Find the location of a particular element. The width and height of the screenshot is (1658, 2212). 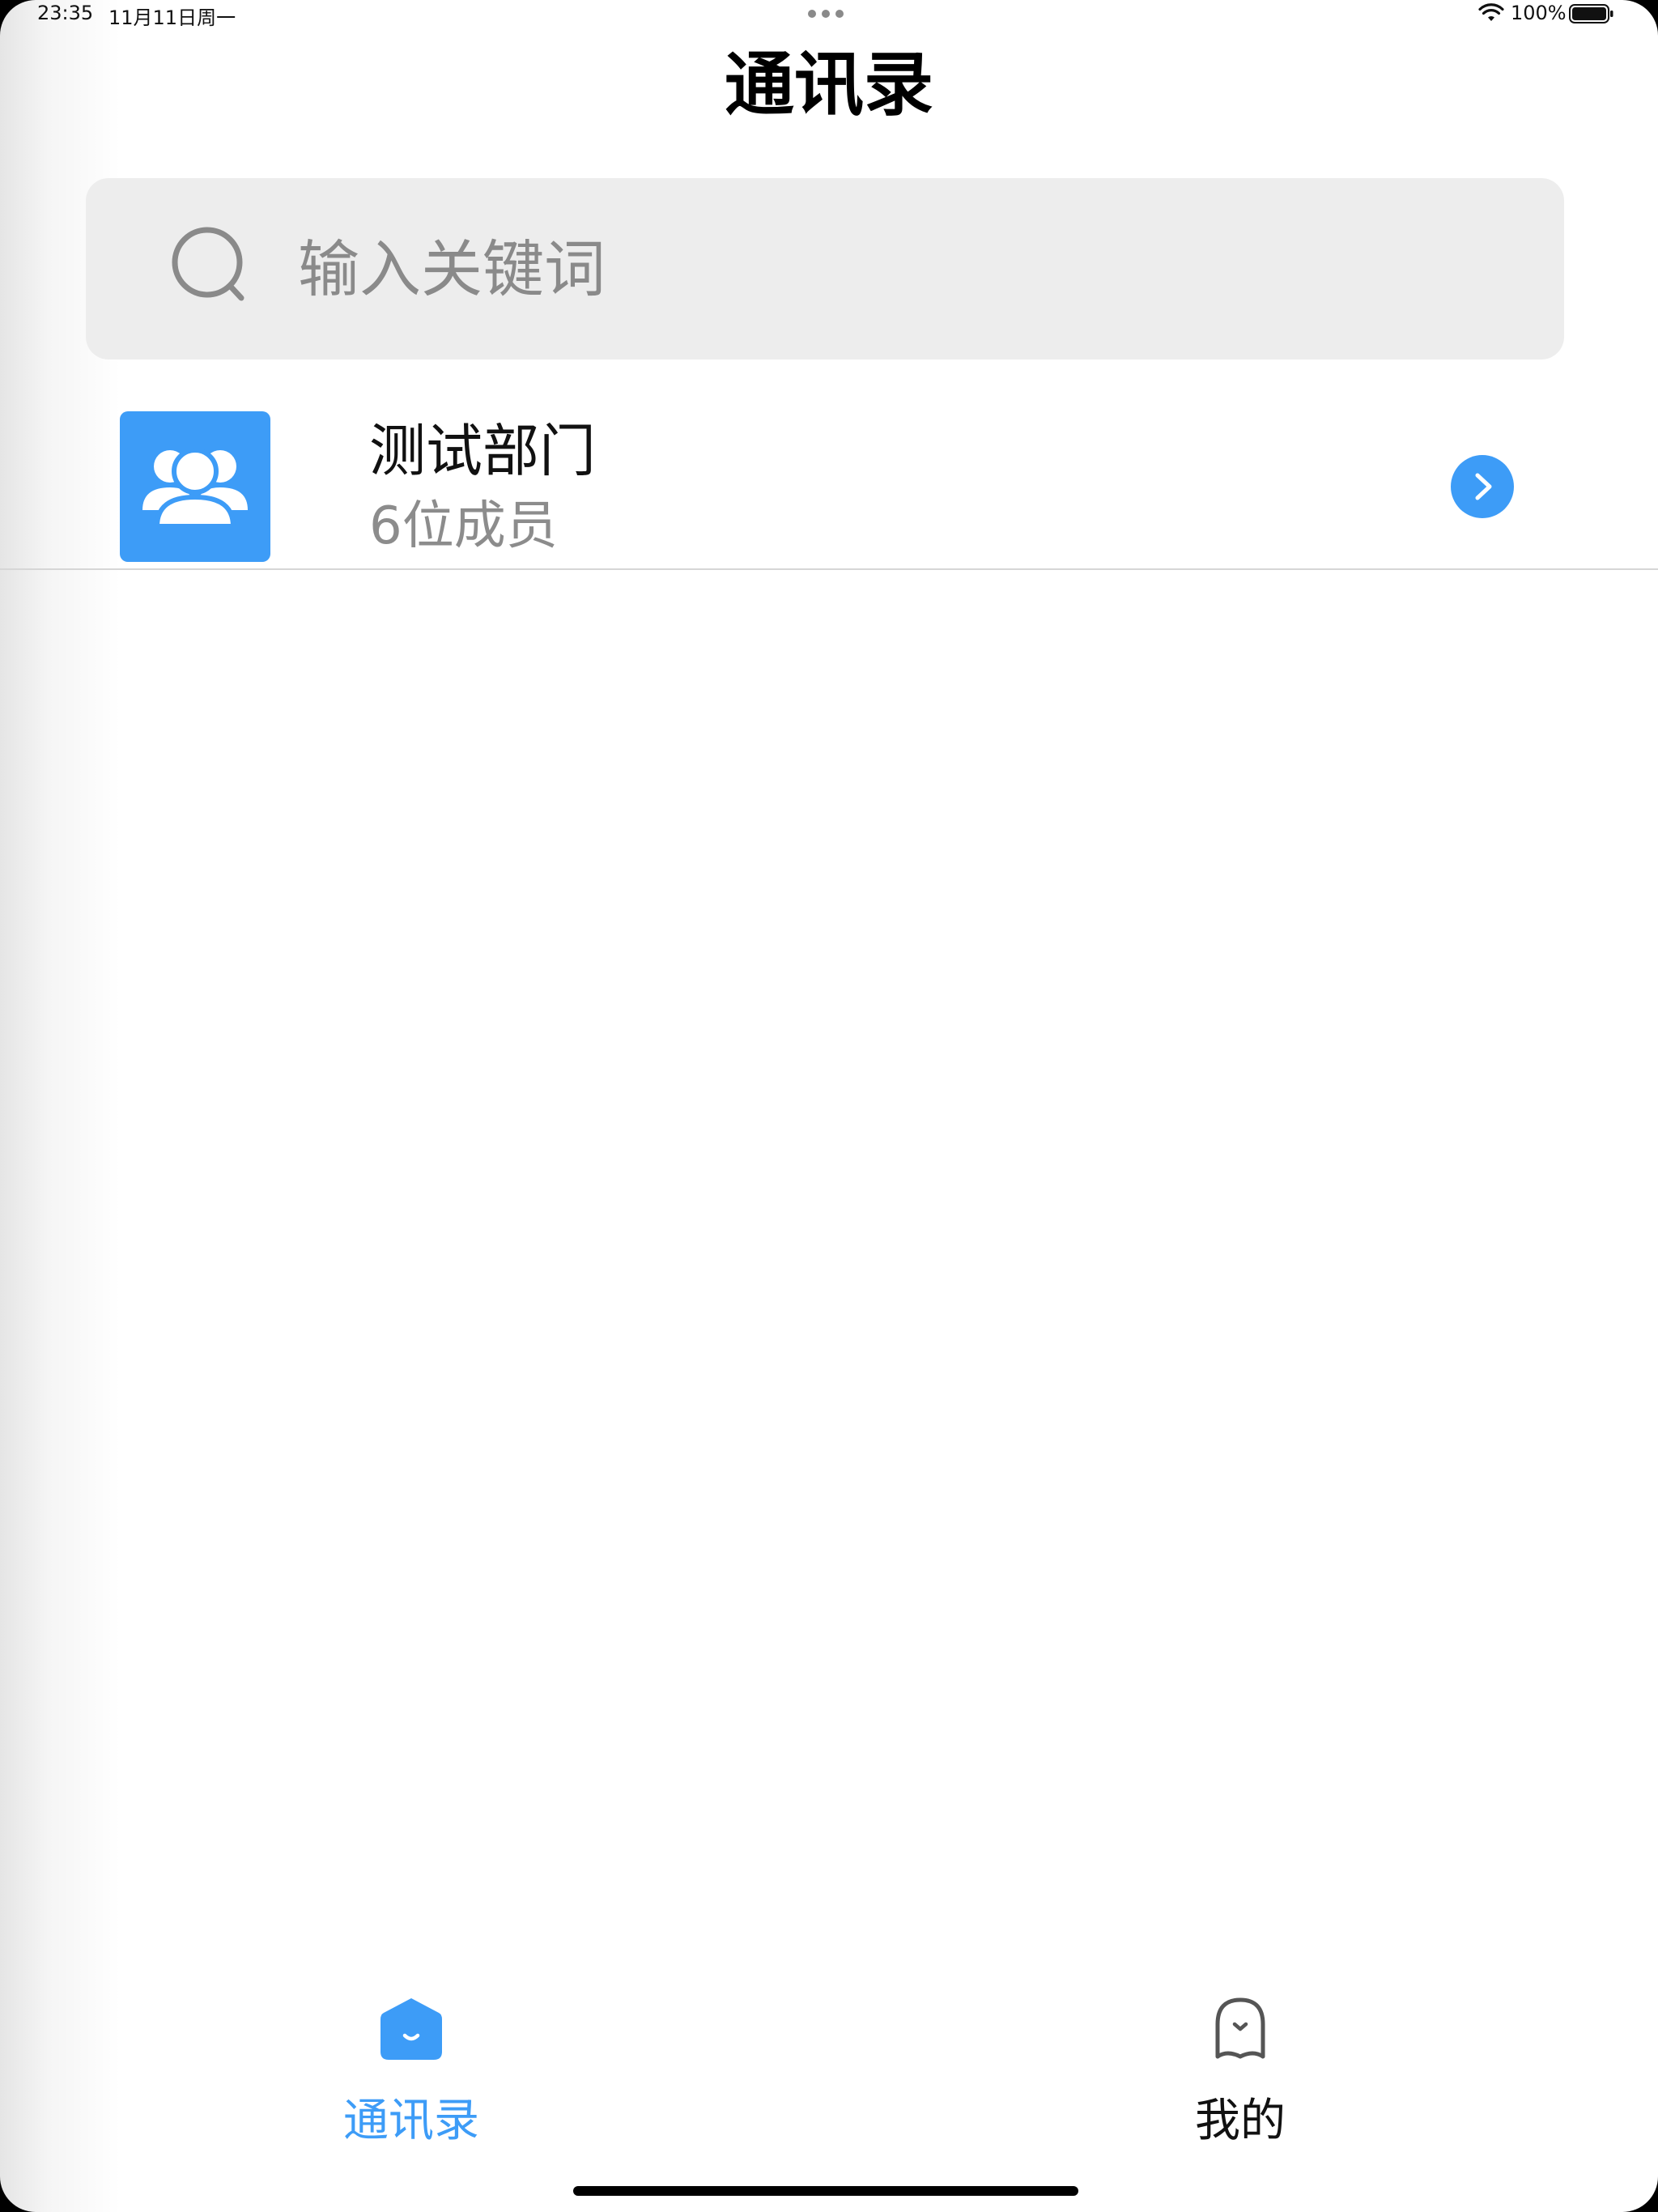

department-open-button is located at coordinates (1482, 487).